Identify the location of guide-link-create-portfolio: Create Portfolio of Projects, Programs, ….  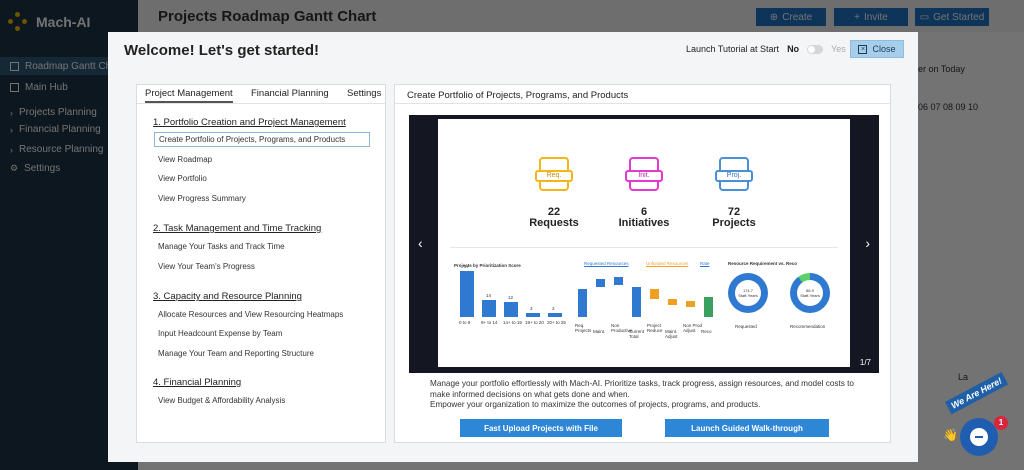
(262, 139).